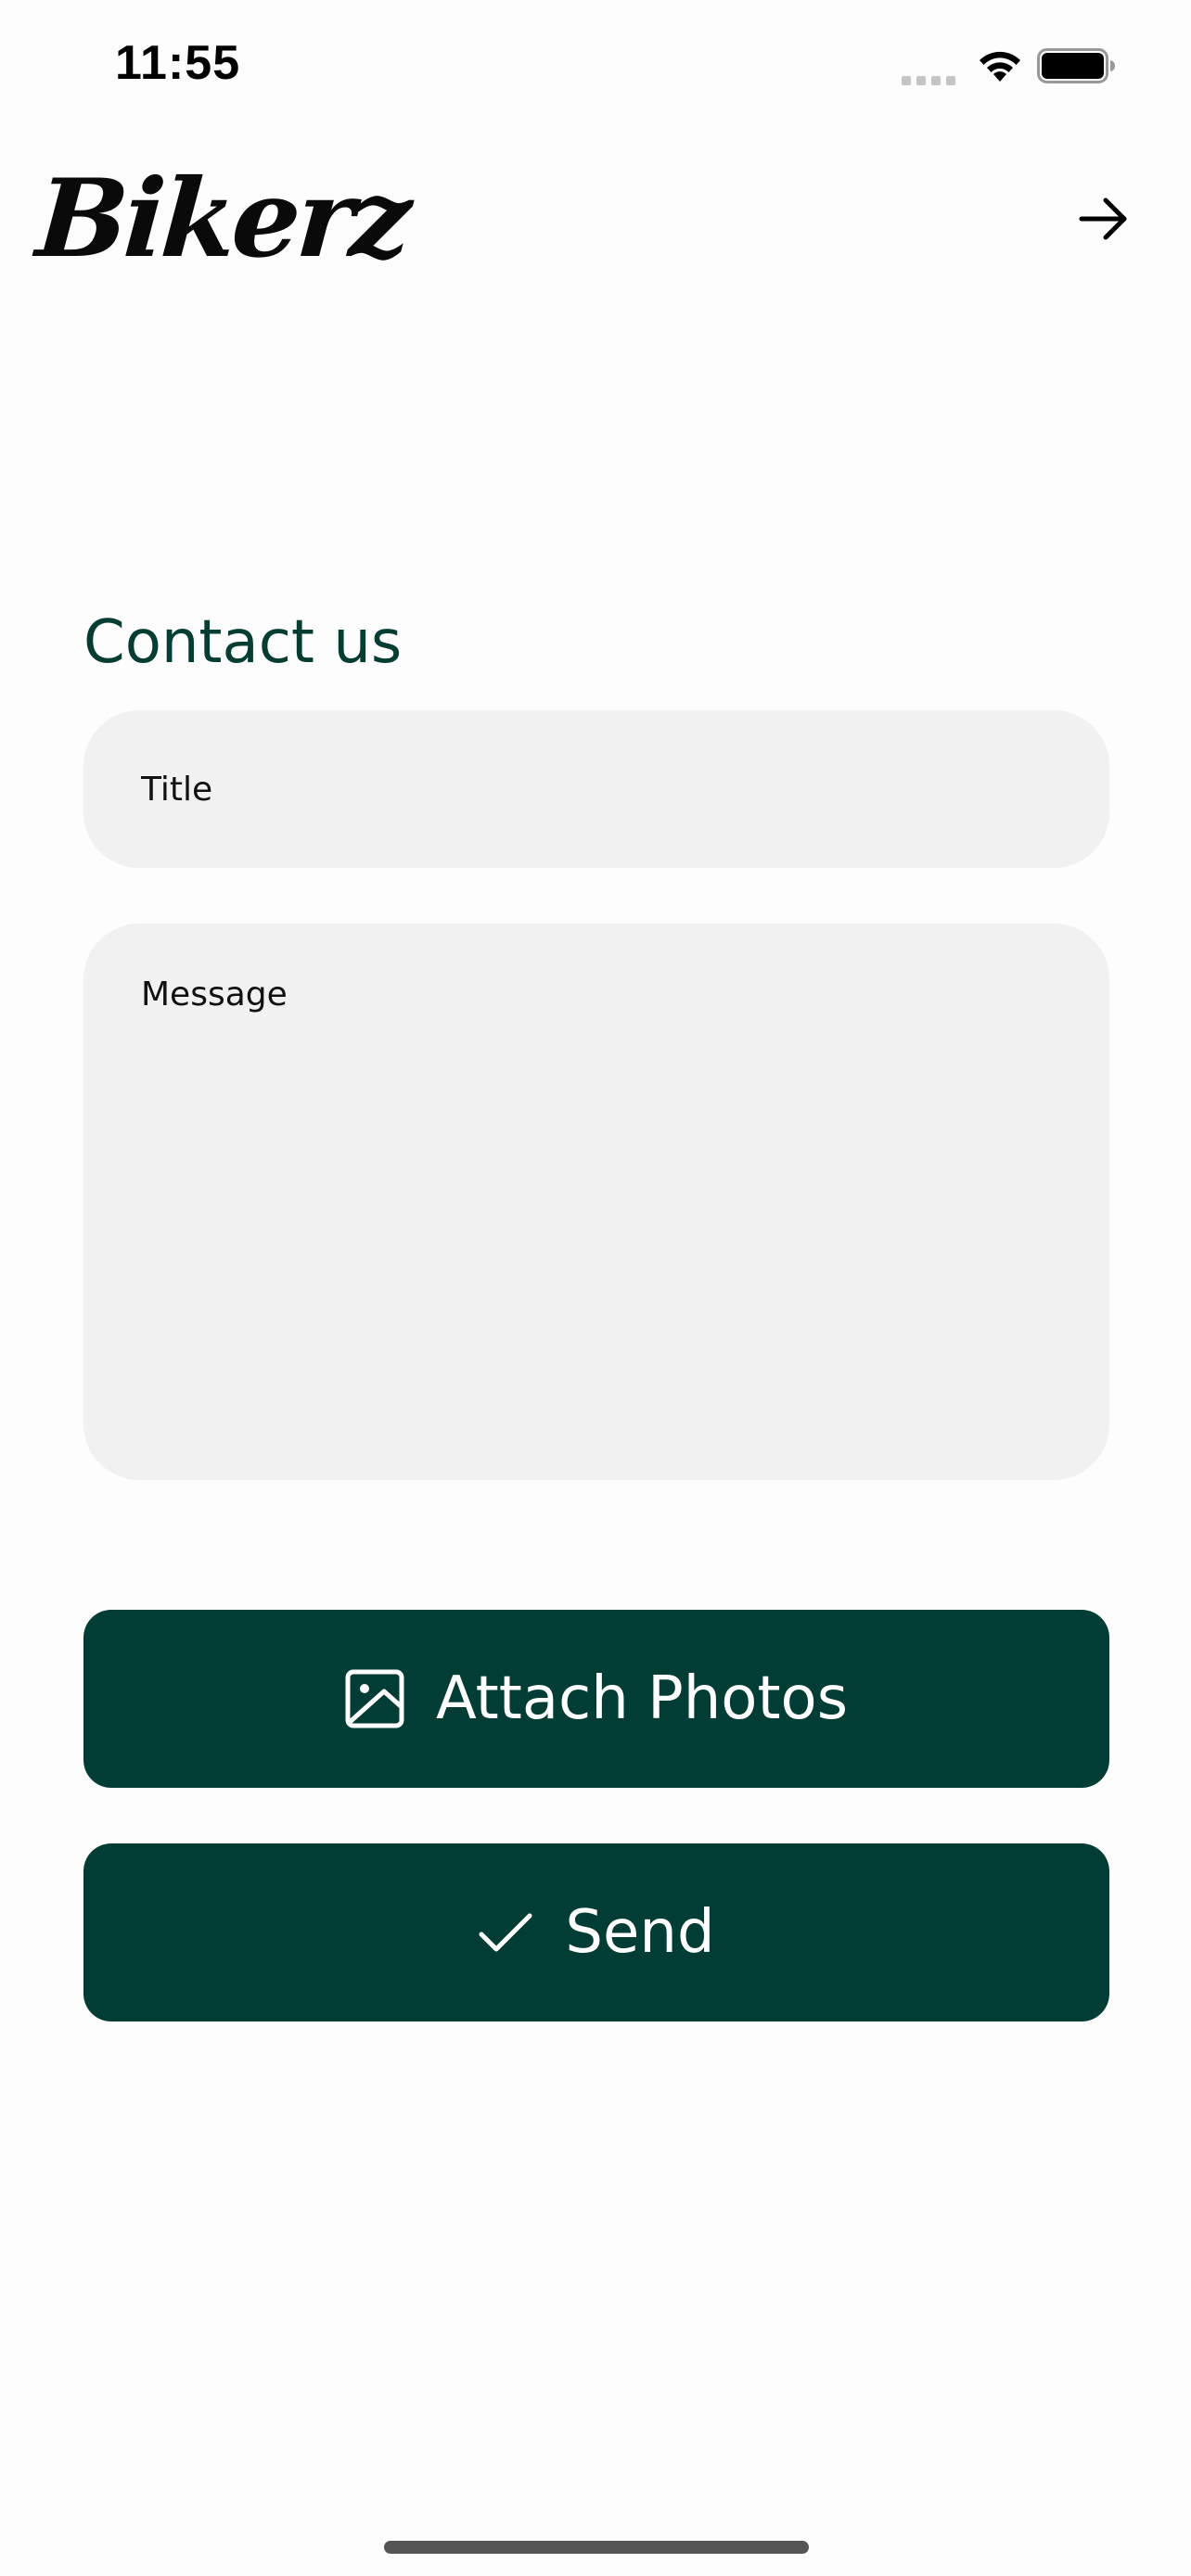  What do you see at coordinates (929, 80) in the screenshot?
I see `cellular-signal-icon` at bounding box center [929, 80].